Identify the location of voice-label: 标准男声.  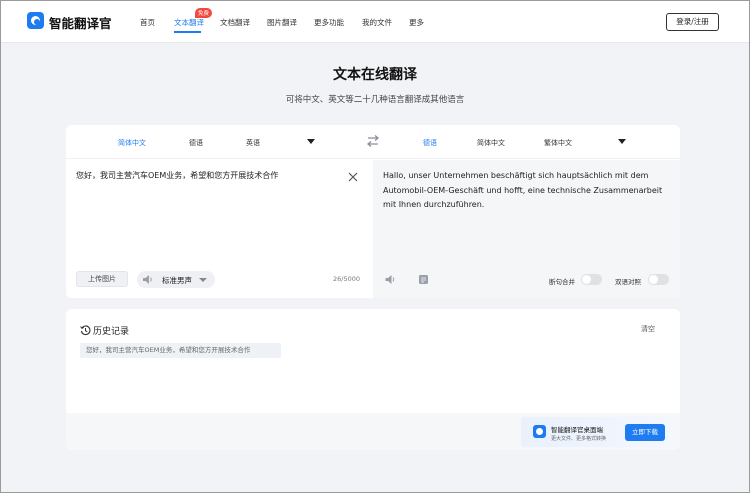
(177, 280).